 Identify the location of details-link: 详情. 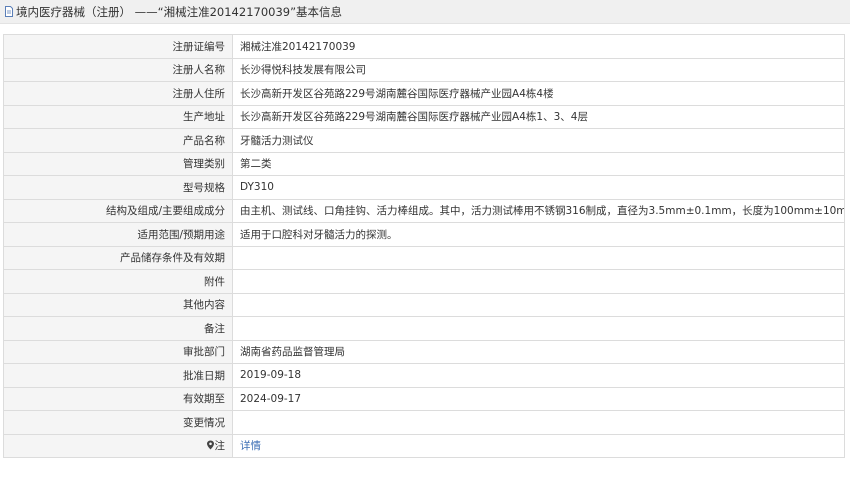
(250, 446).